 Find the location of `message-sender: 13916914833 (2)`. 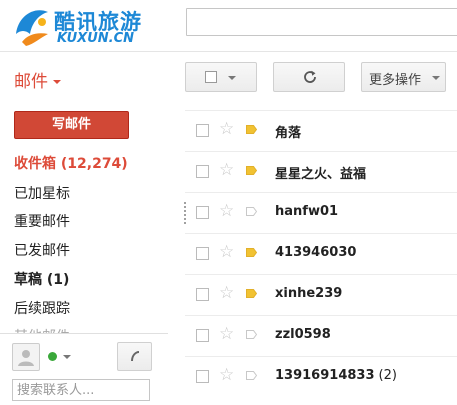

message-sender: 13916914833 (2) is located at coordinates (336, 375).